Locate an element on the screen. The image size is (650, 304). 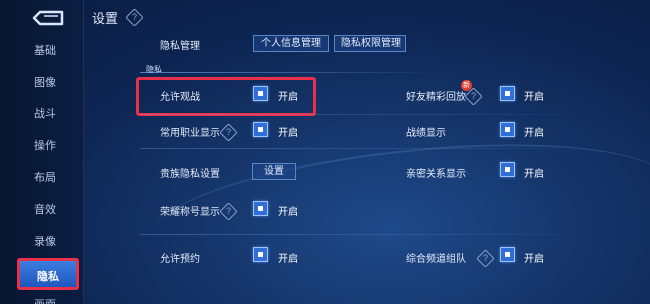
friend-highlights-checkbox is located at coordinates (507, 93).